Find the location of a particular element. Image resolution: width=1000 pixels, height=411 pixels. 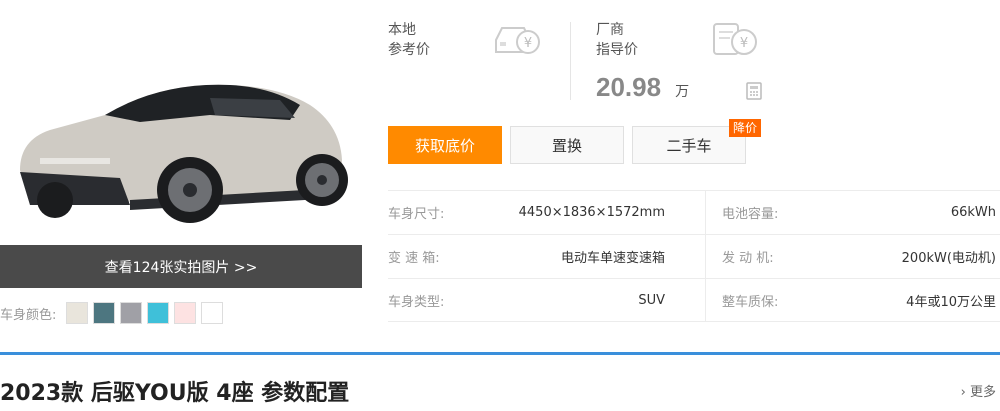

guide-price-value: 20.98 is located at coordinates (629, 87).